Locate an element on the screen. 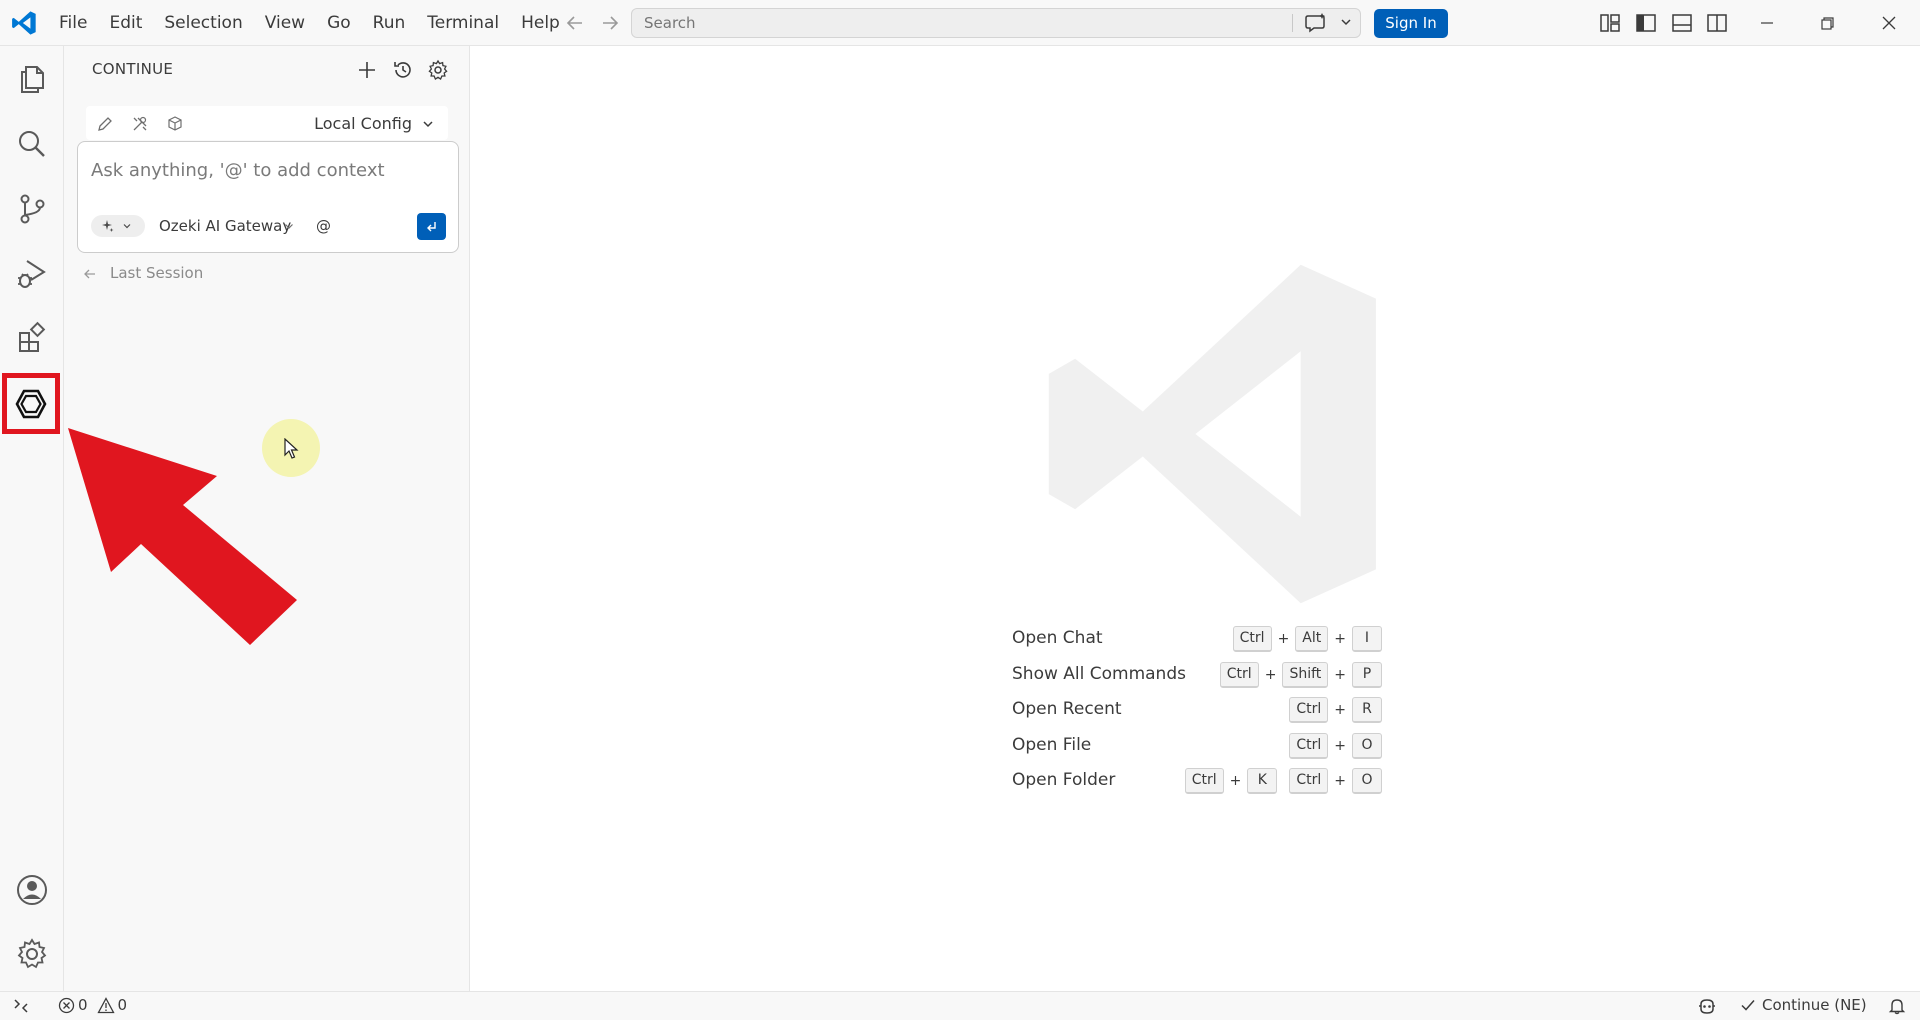  continue-status-item: Continue (NE) is located at coordinates (1803, 1005).